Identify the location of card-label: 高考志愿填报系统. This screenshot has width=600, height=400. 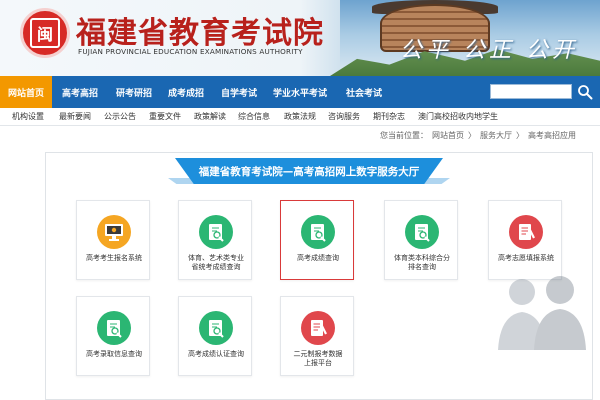
(526, 258).